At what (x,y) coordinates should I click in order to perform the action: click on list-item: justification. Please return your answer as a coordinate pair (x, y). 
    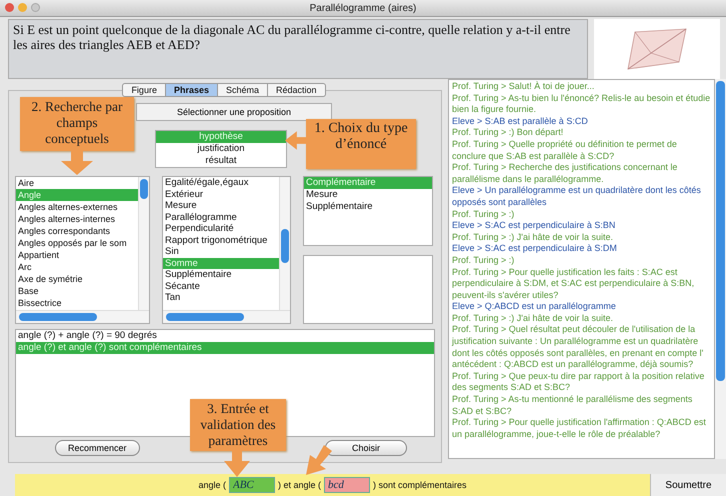
    Looking at the image, I should click on (221, 149).